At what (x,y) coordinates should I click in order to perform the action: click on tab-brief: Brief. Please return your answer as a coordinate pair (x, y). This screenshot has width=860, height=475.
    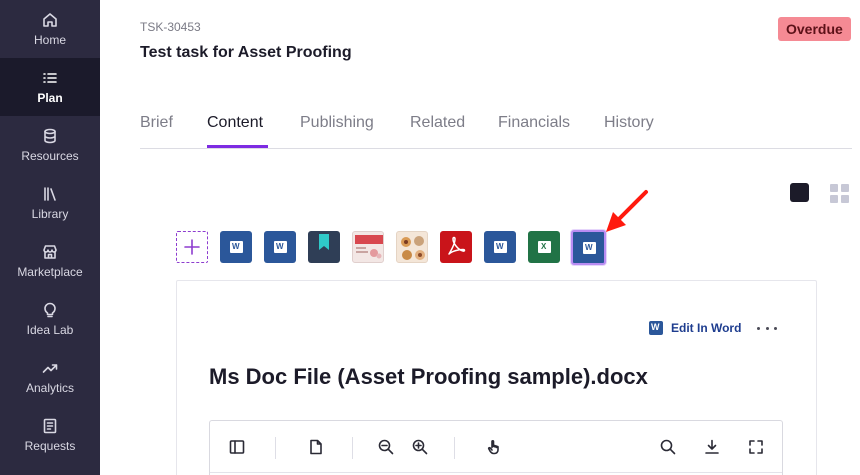
    Looking at the image, I should click on (156, 123).